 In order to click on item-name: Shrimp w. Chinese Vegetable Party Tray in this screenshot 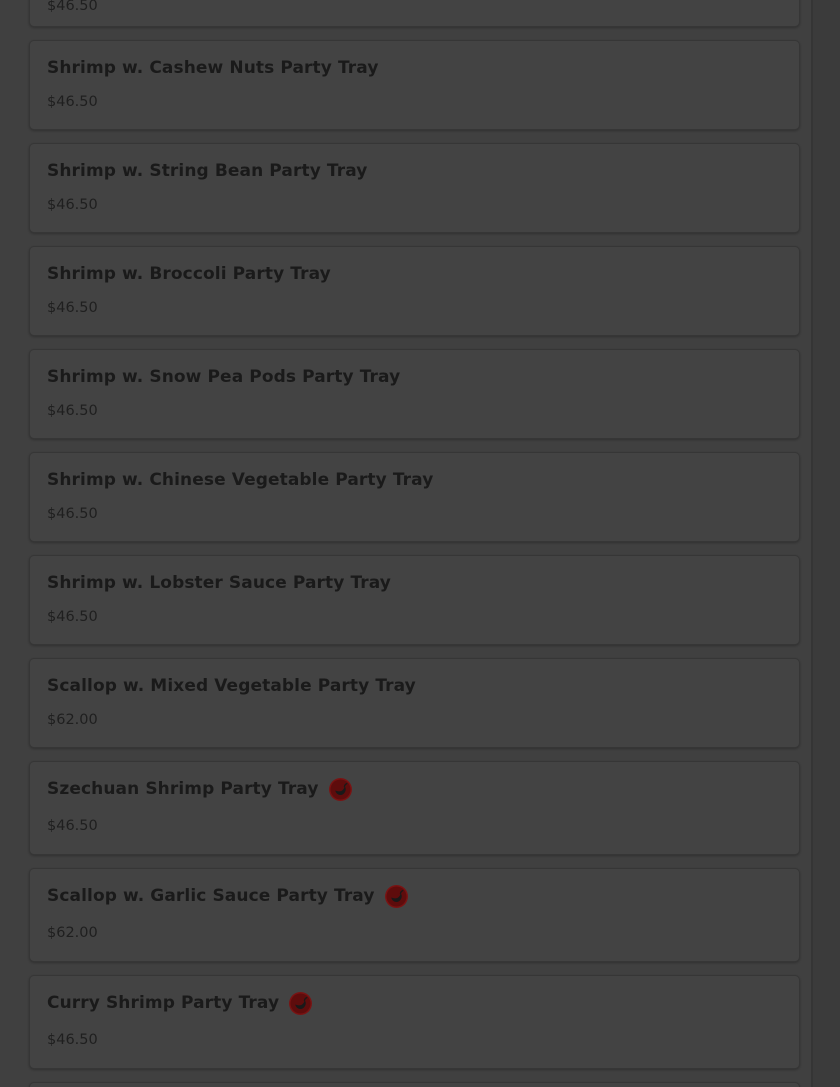, I will do `click(240, 480)`.